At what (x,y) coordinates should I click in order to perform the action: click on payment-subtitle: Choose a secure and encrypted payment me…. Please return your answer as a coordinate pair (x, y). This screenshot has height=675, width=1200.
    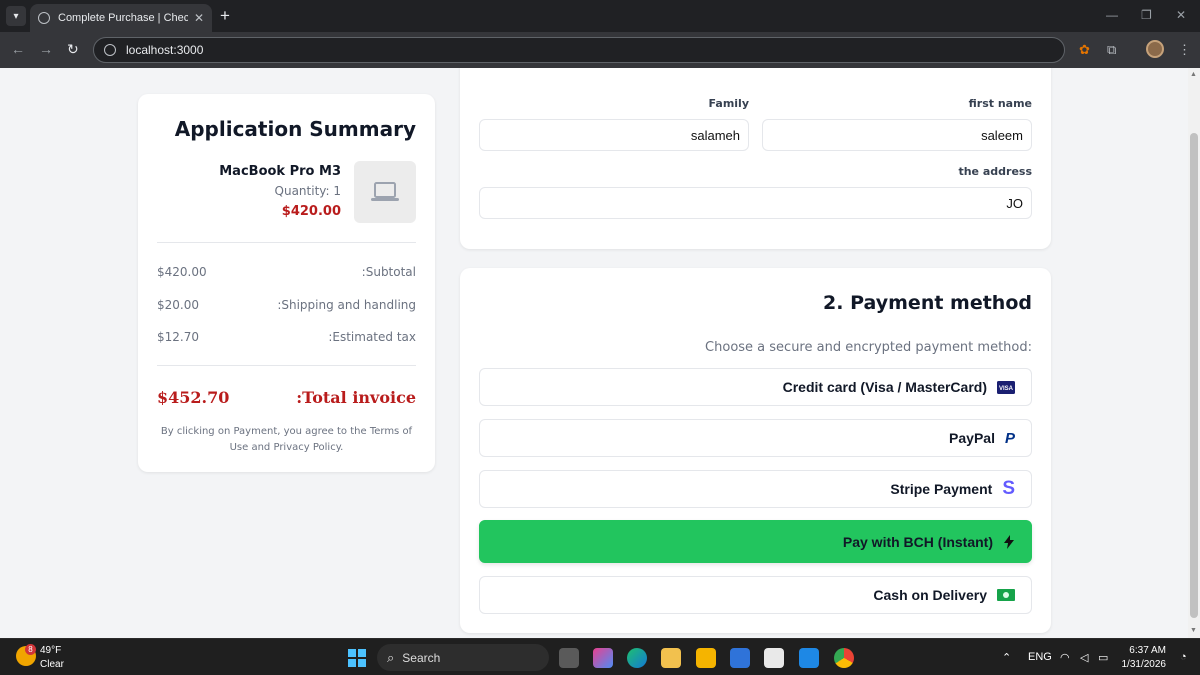
    Looking at the image, I should click on (868, 347).